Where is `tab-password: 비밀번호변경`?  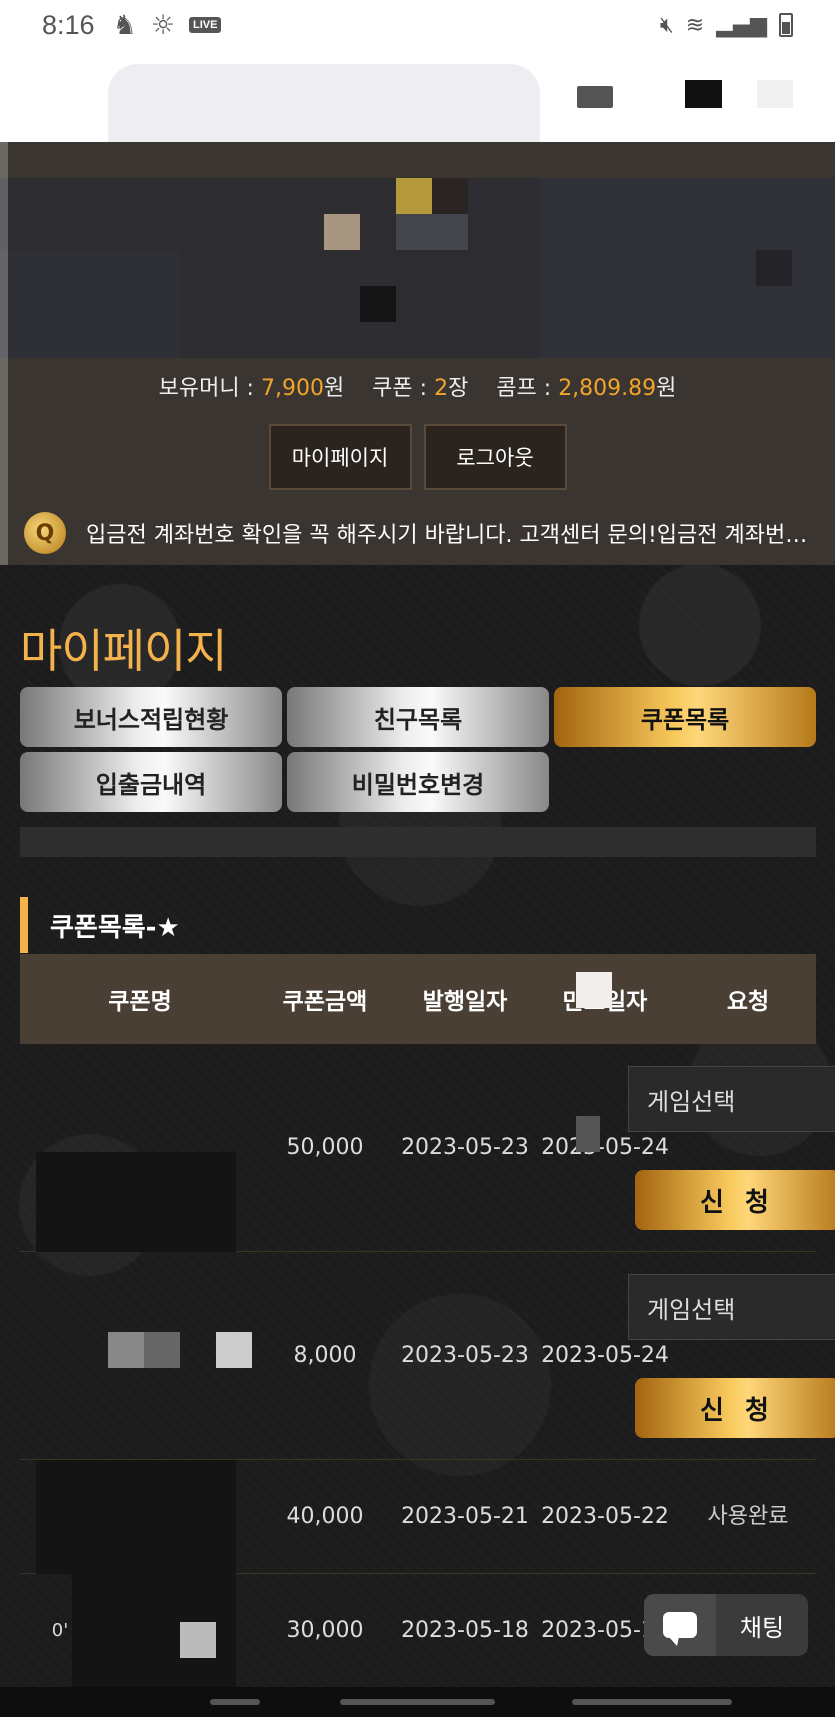
tab-password: 비밀번호변경 is located at coordinates (418, 782).